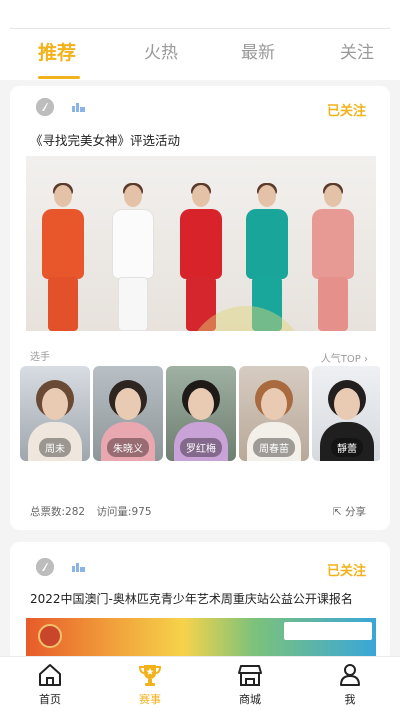 The image size is (400, 711). What do you see at coordinates (258, 50) in the screenshot?
I see `tab-latest: 最新` at bounding box center [258, 50].